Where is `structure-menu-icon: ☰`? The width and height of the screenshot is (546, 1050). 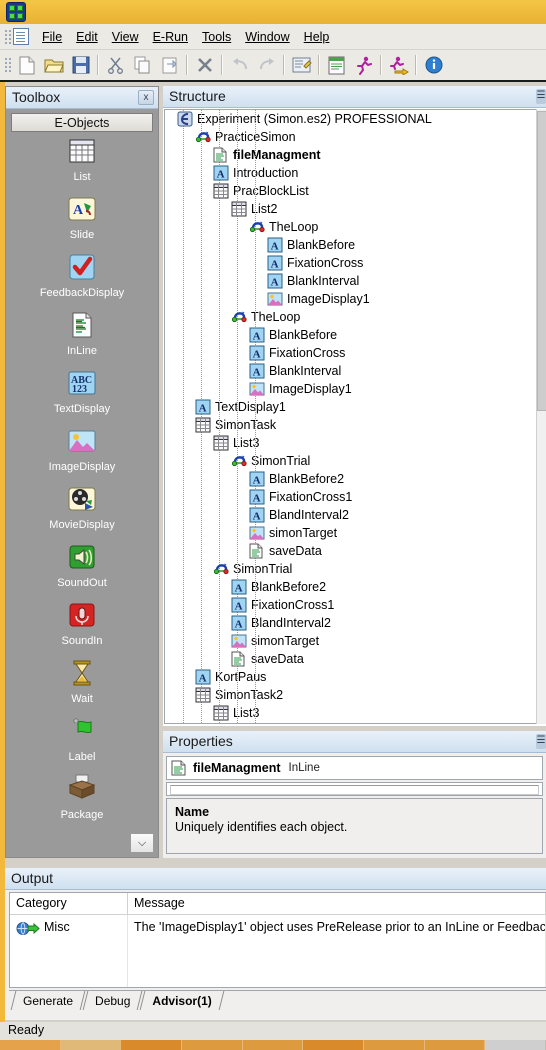
structure-menu-icon: ☰ is located at coordinates (541, 96).